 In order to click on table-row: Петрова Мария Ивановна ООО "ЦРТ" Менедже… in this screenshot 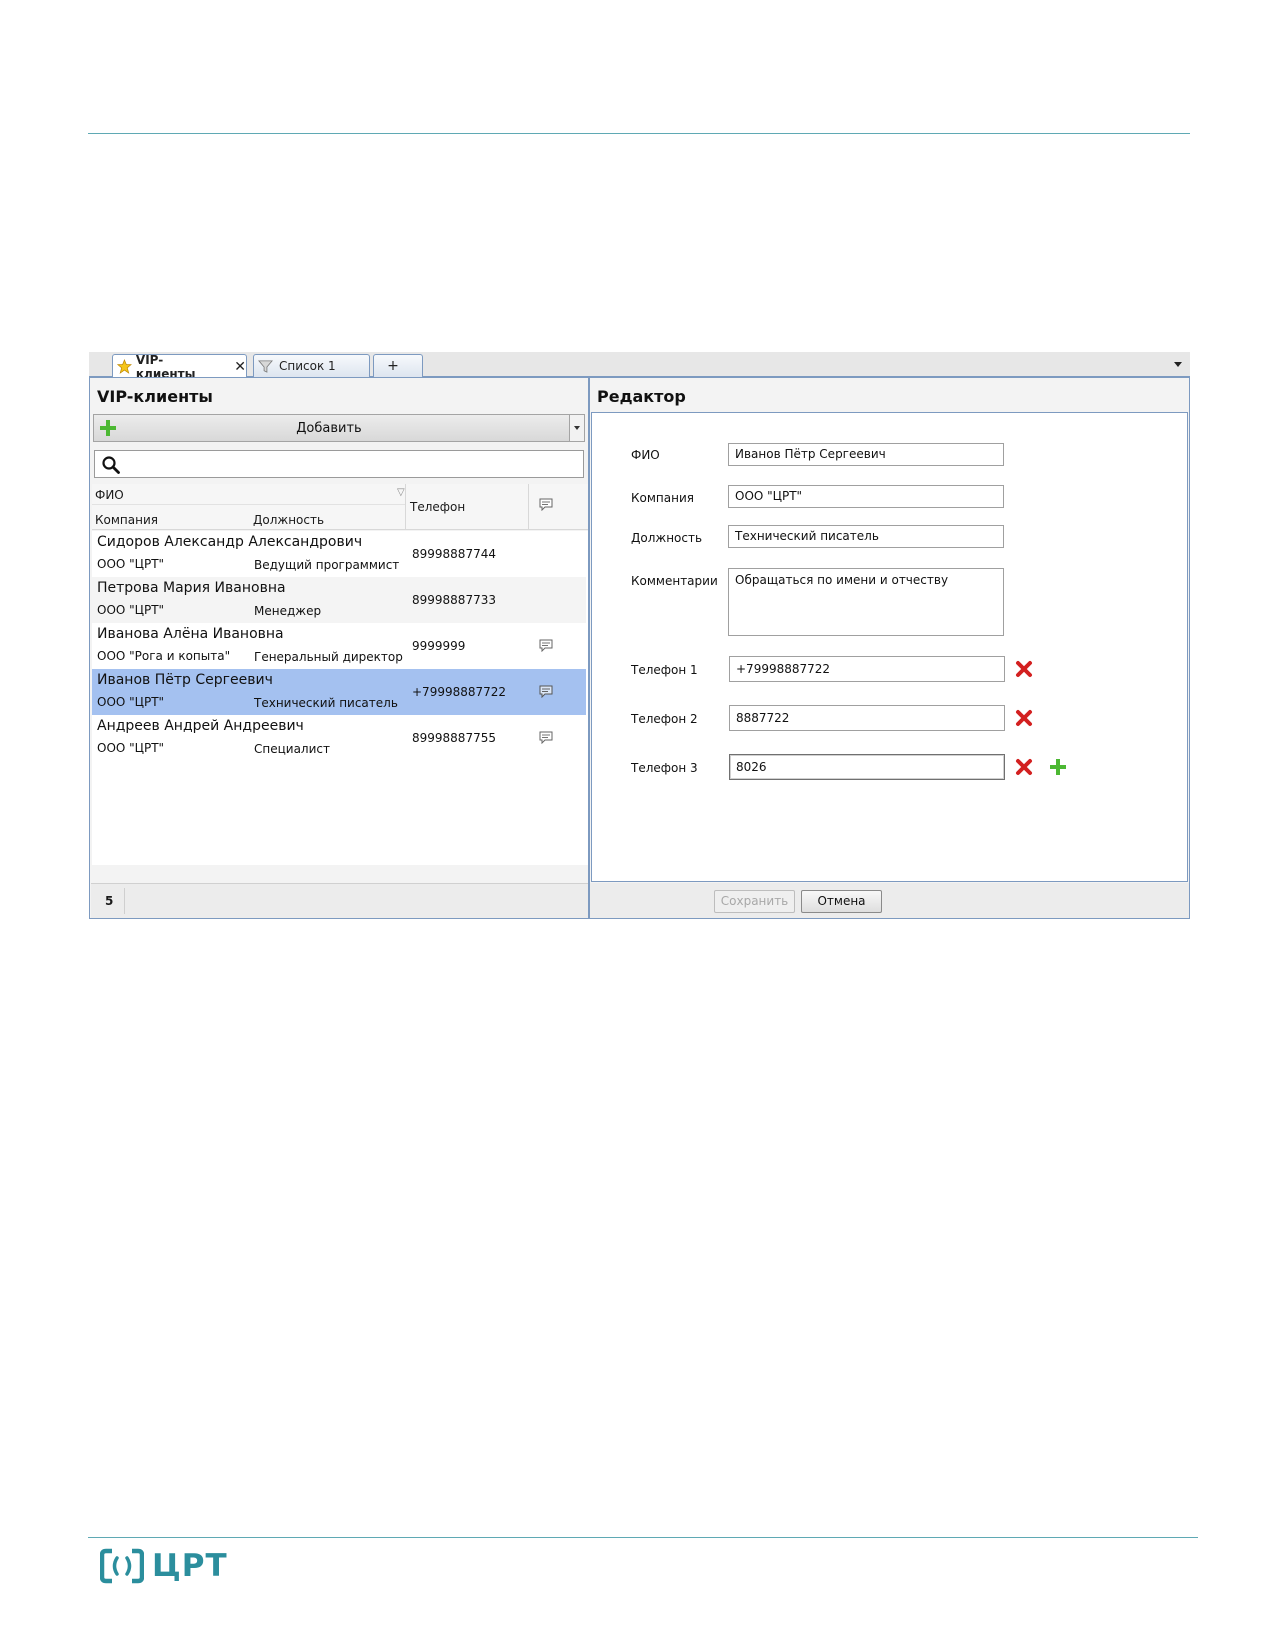, I will do `click(339, 600)`.